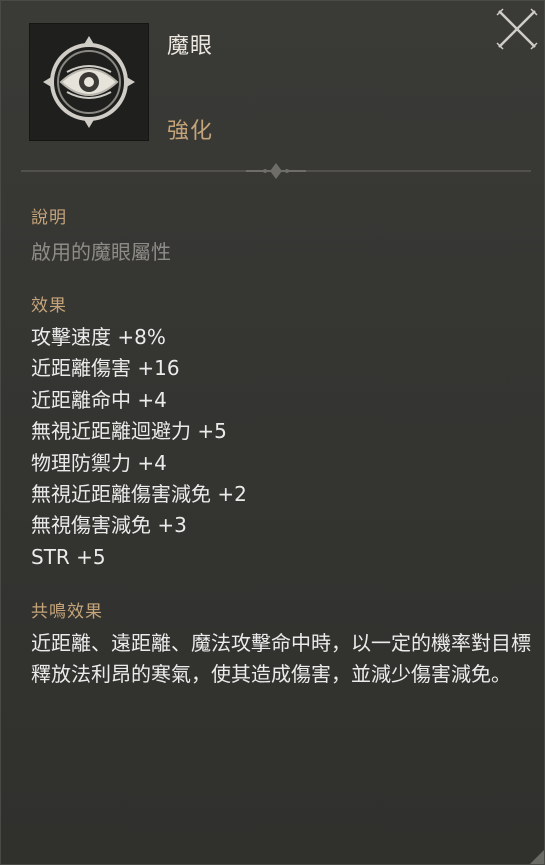 The width and height of the screenshot is (545, 865). What do you see at coordinates (190, 46) in the screenshot?
I see `item-name: 魔眼` at bounding box center [190, 46].